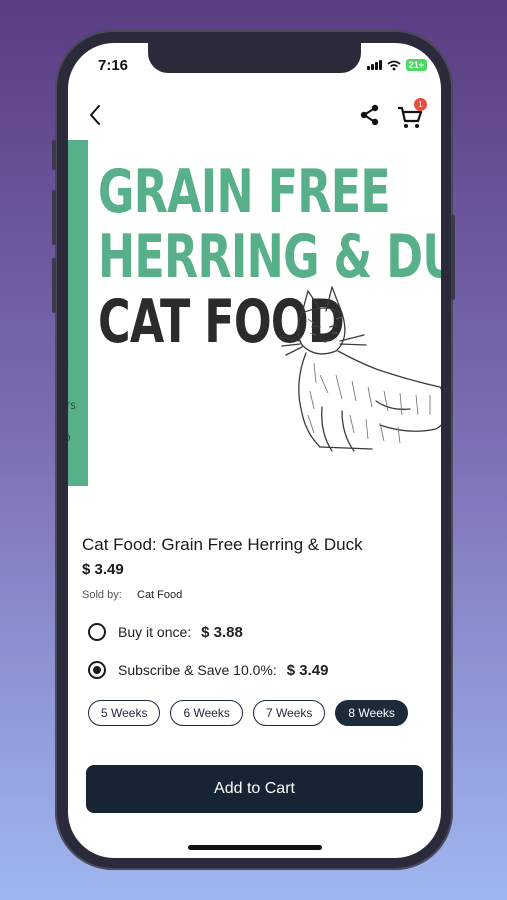 This screenshot has width=507, height=900. Describe the element at coordinates (255, 847) in the screenshot. I see `home-indicator` at that location.